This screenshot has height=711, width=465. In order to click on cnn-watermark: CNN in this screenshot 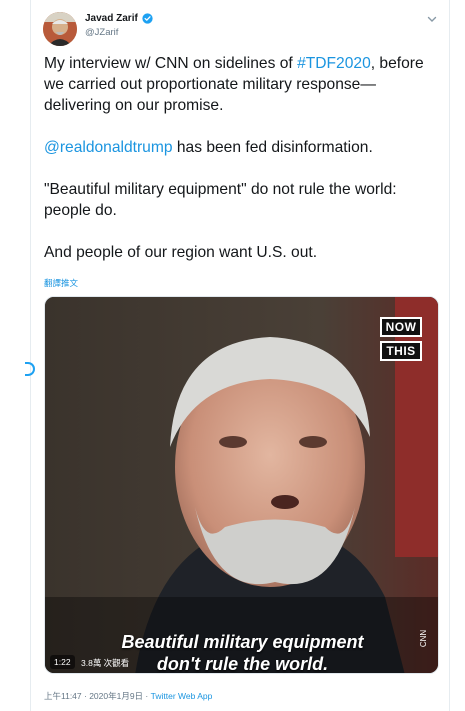, I will do `click(424, 638)`.